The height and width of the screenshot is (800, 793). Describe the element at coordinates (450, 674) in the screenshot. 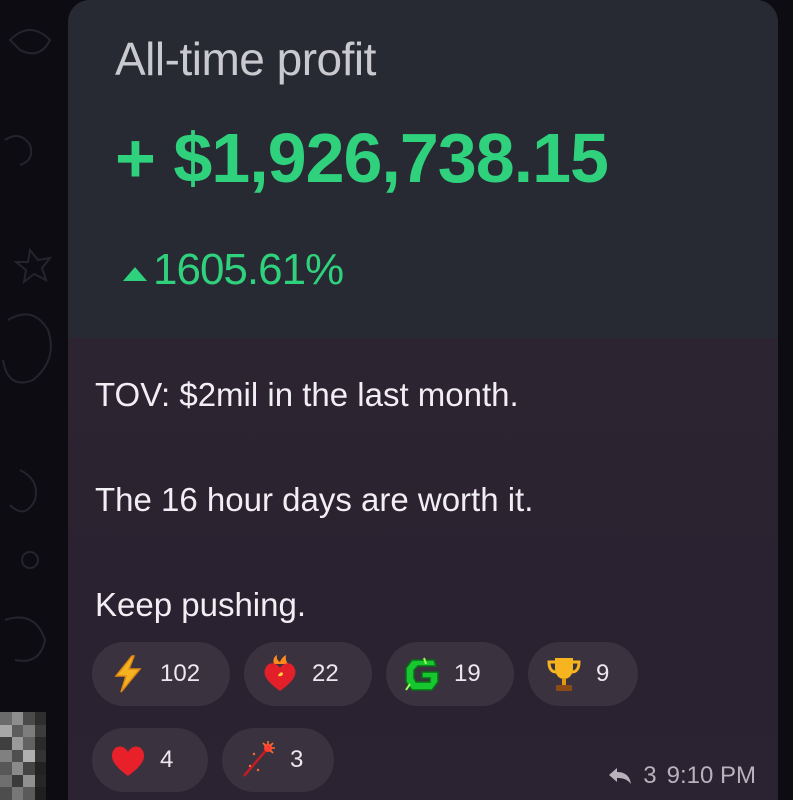

I see `reaction-green-g: 19` at that location.